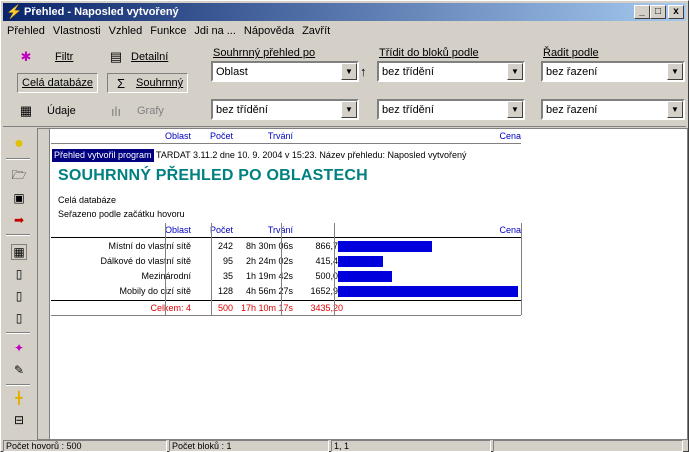  What do you see at coordinates (61, 111) in the screenshot?
I see `udaje-label: Údaje` at bounding box center [61, 111].